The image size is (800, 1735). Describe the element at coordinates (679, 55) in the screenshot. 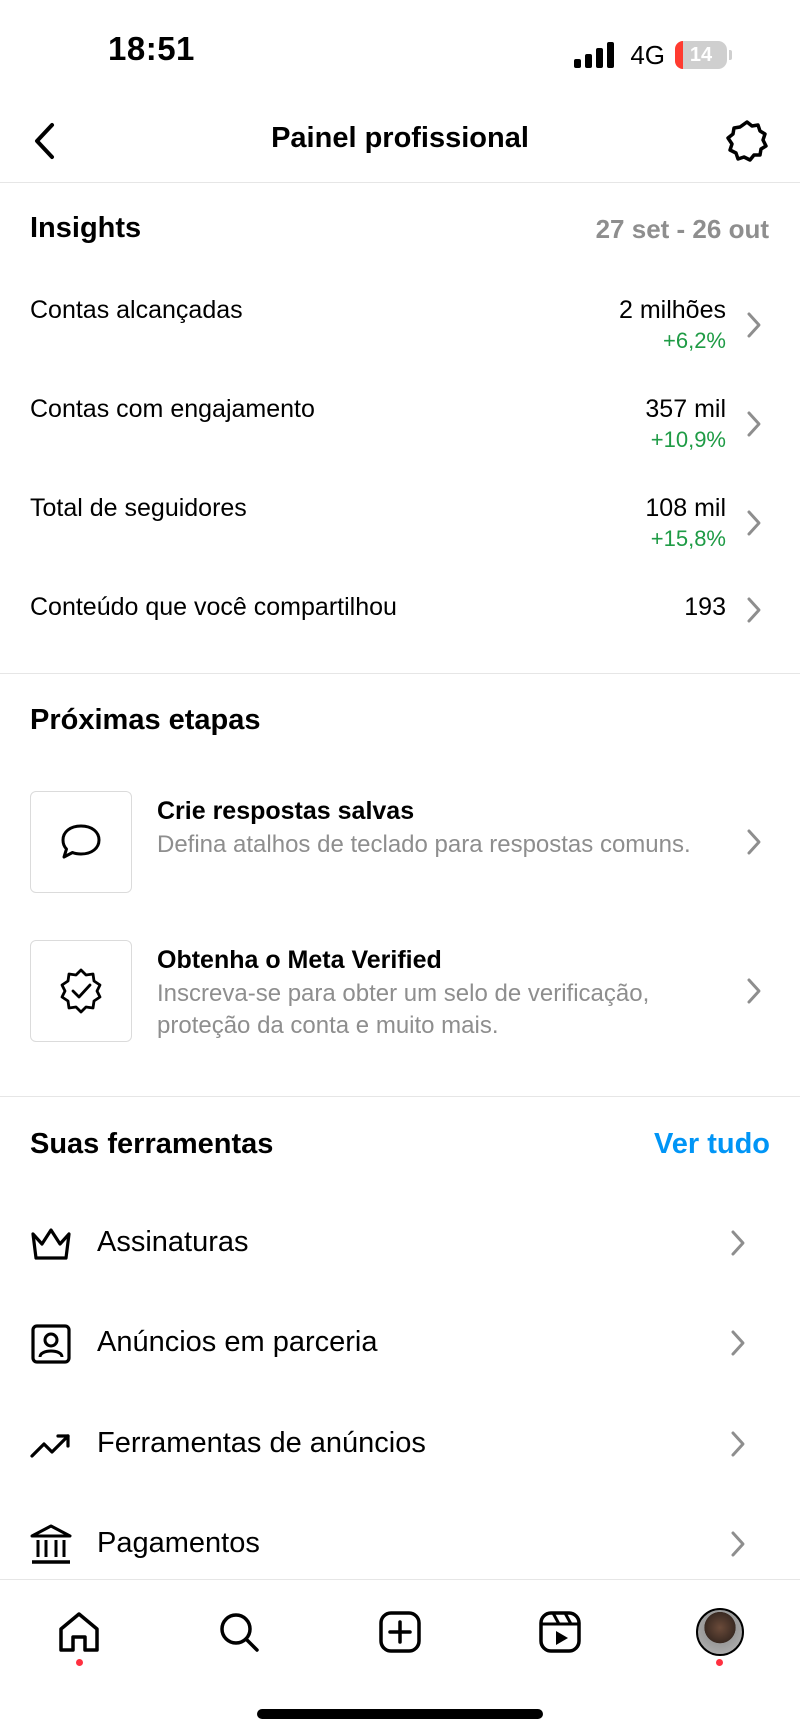

I see `battery-fill` at that location.